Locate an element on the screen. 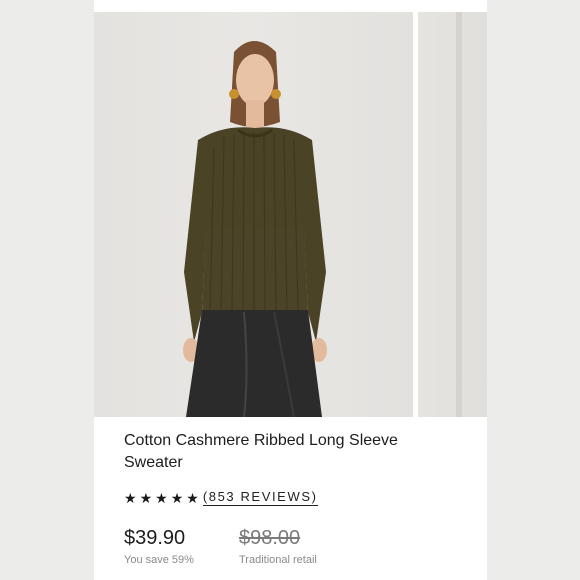 Image resolution: width=580 pixels, height=580 pixels. retail-price-block: $98.00 Traditional retail is located at coordinates (296, 546).